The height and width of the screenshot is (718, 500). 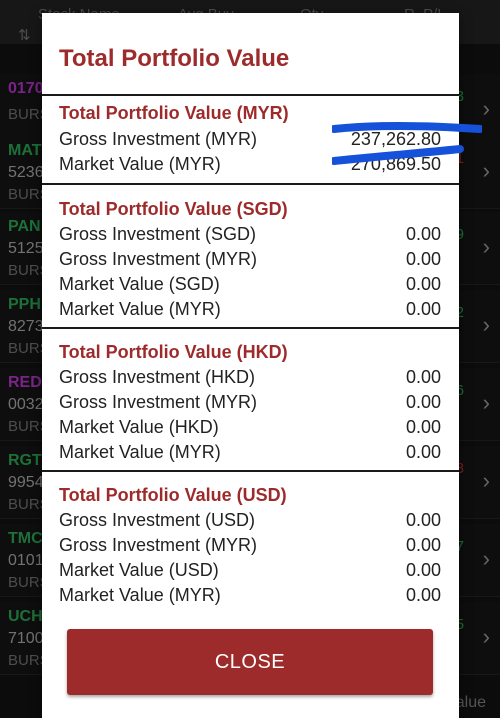 What do you see at coordinates (158, 234) in the screenshot?
I see `row-label: Gross Investment (SGD)` at bounding box center [158, 234].